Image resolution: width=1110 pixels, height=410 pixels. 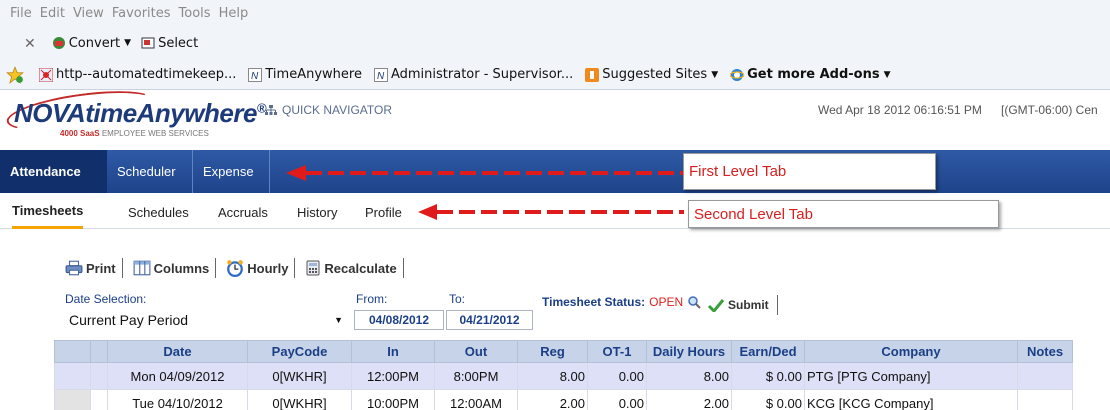 I want to click on hourly-button: Hourly, so click(x=257, y=268).